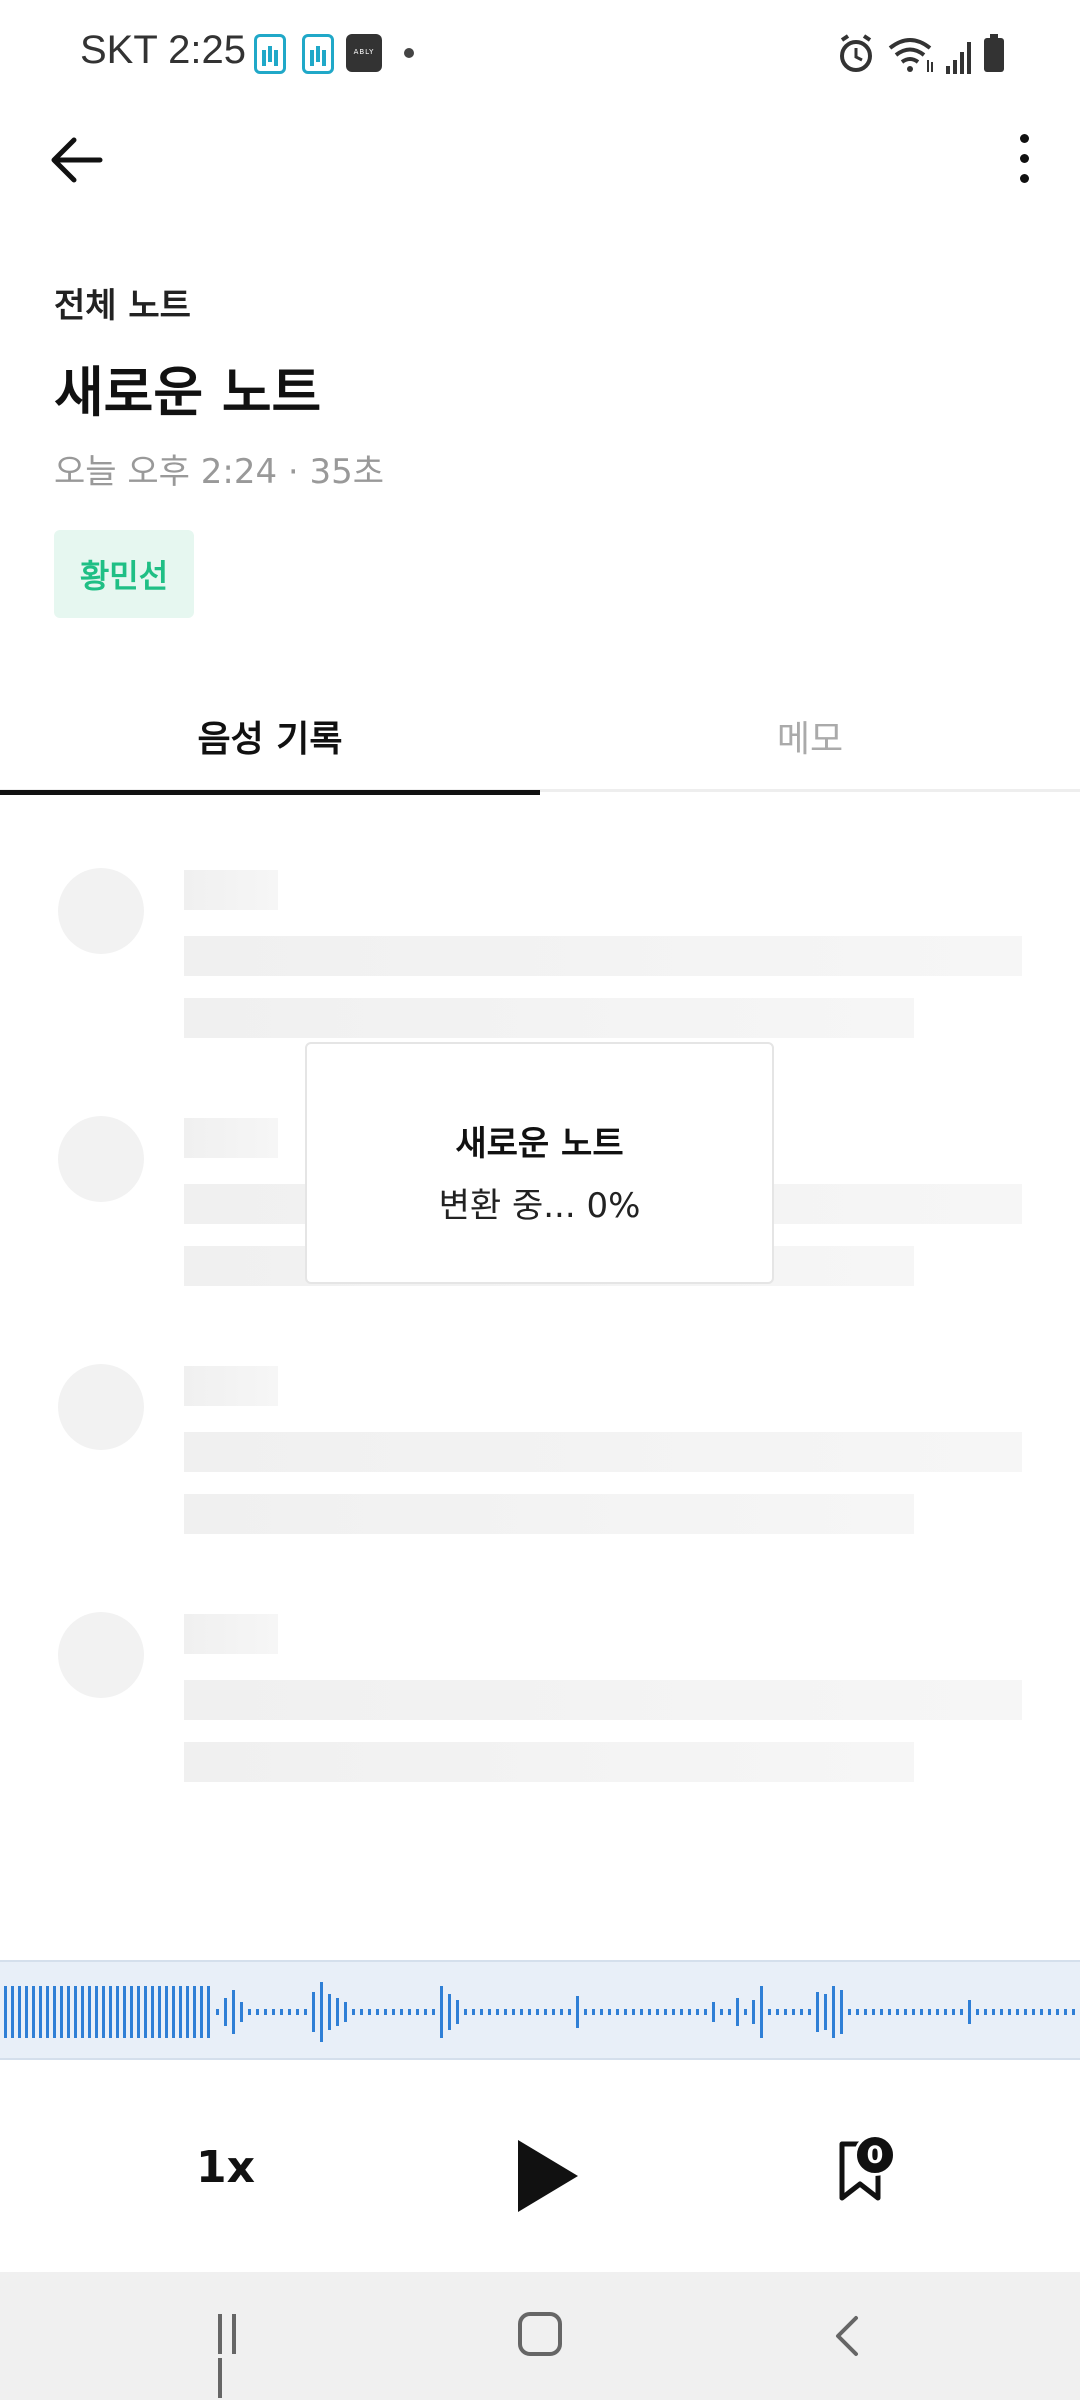  What do you see at coordinates (875, 2155) in the screenshot?
I see `bookmark-count-badge: 0` at bounding box center [875, 2155].